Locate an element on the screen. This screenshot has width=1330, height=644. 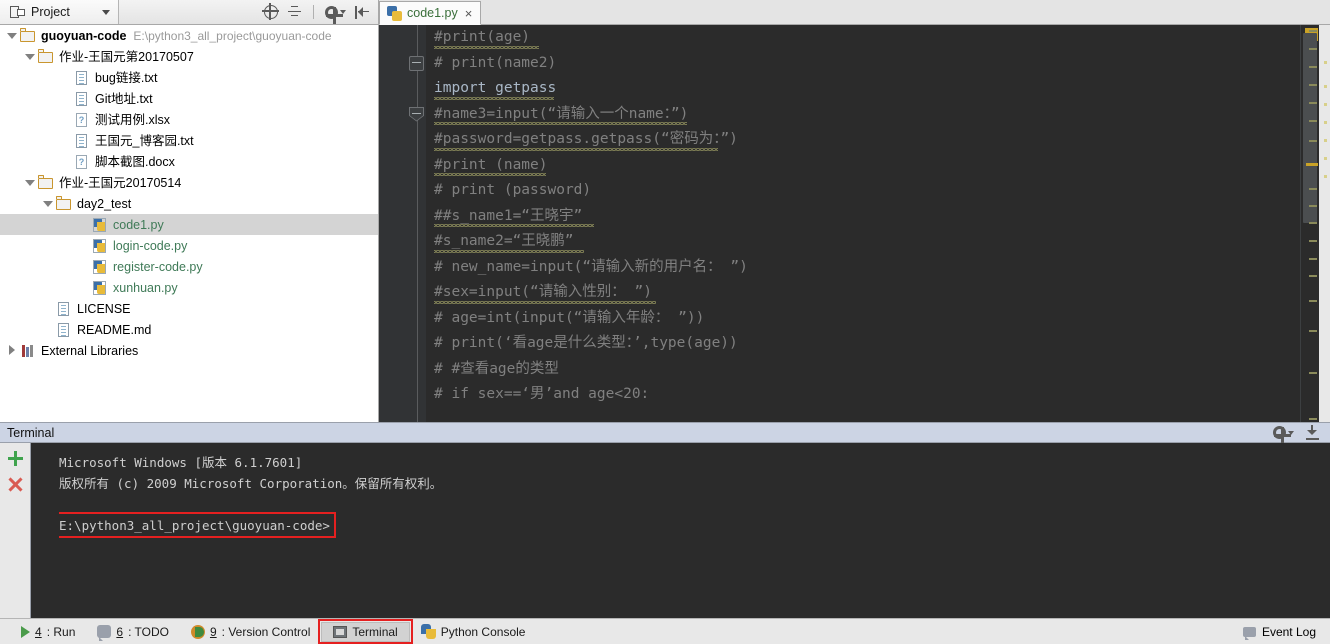
tree-row: xunhuan.py is located at coordinates (189, 287).